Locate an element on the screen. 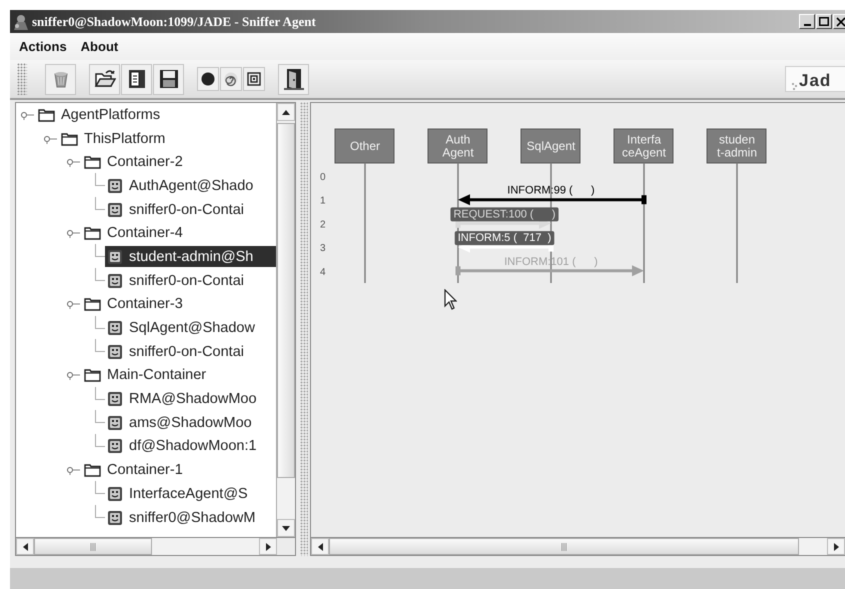  agent-name: Agent is located at coordinates (458, 153).